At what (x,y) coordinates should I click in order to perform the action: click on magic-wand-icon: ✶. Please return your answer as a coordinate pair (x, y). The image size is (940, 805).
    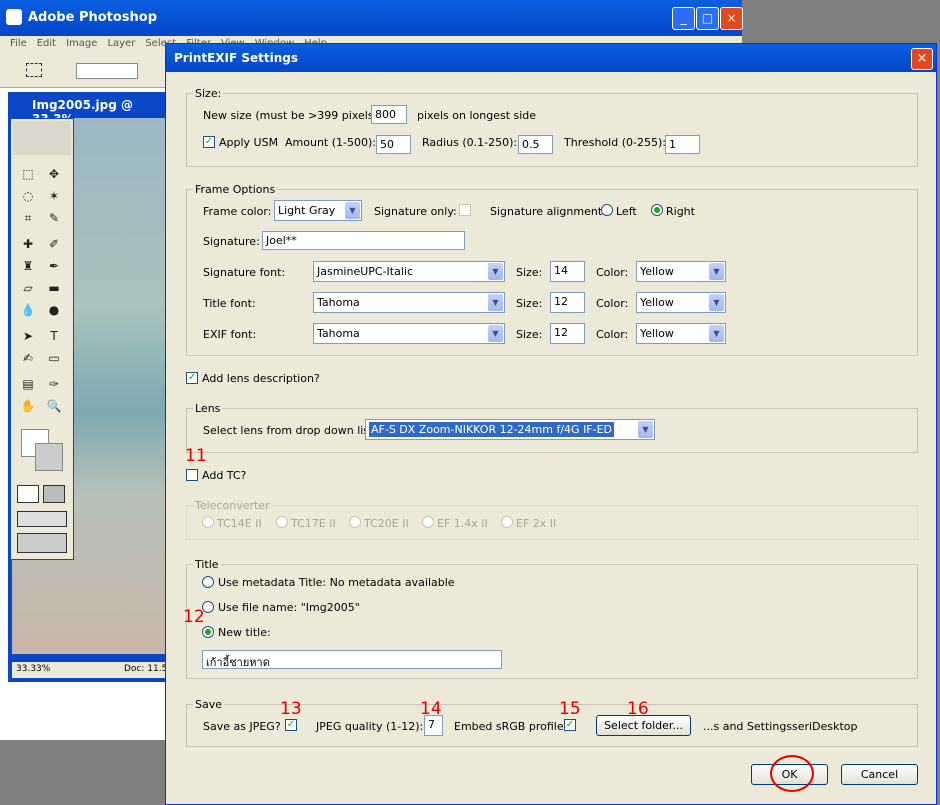
    Looking at the image, I should click on (54, 196).